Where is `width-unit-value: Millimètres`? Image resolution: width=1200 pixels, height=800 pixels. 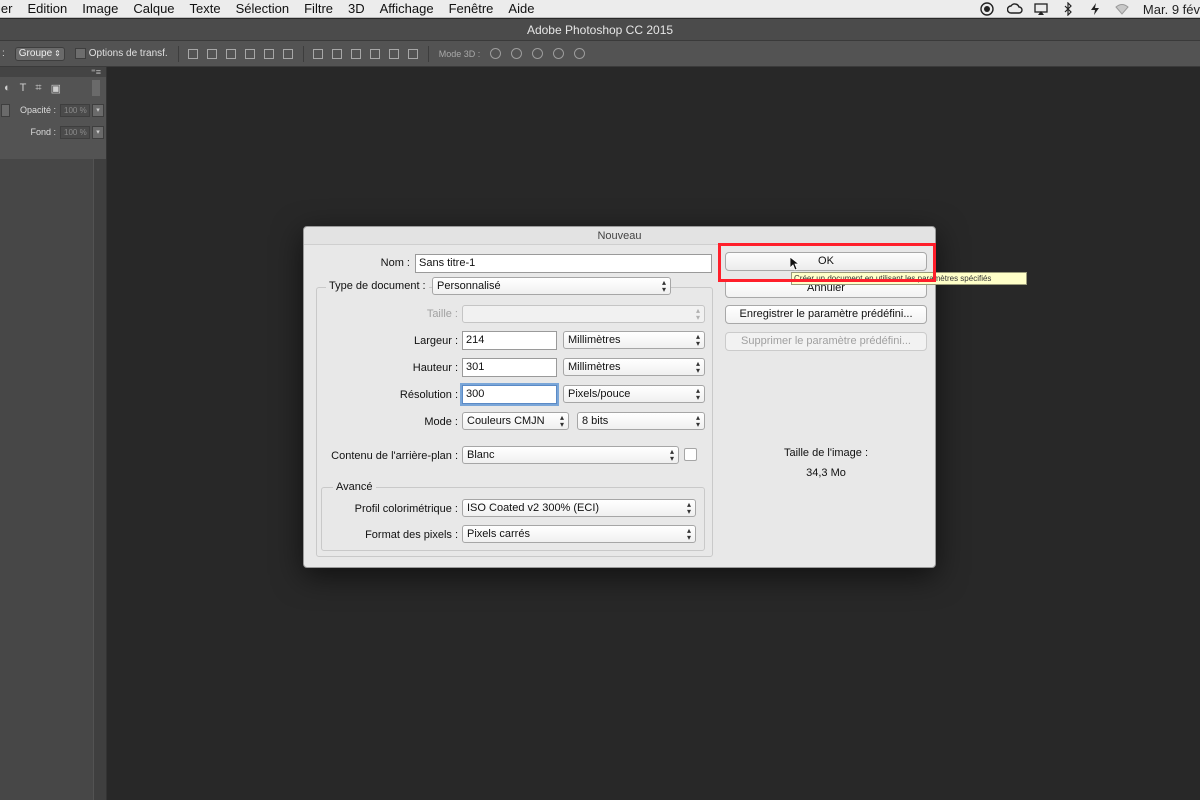 width-unit-value: Millimètres is located at coordinates (594, 340).